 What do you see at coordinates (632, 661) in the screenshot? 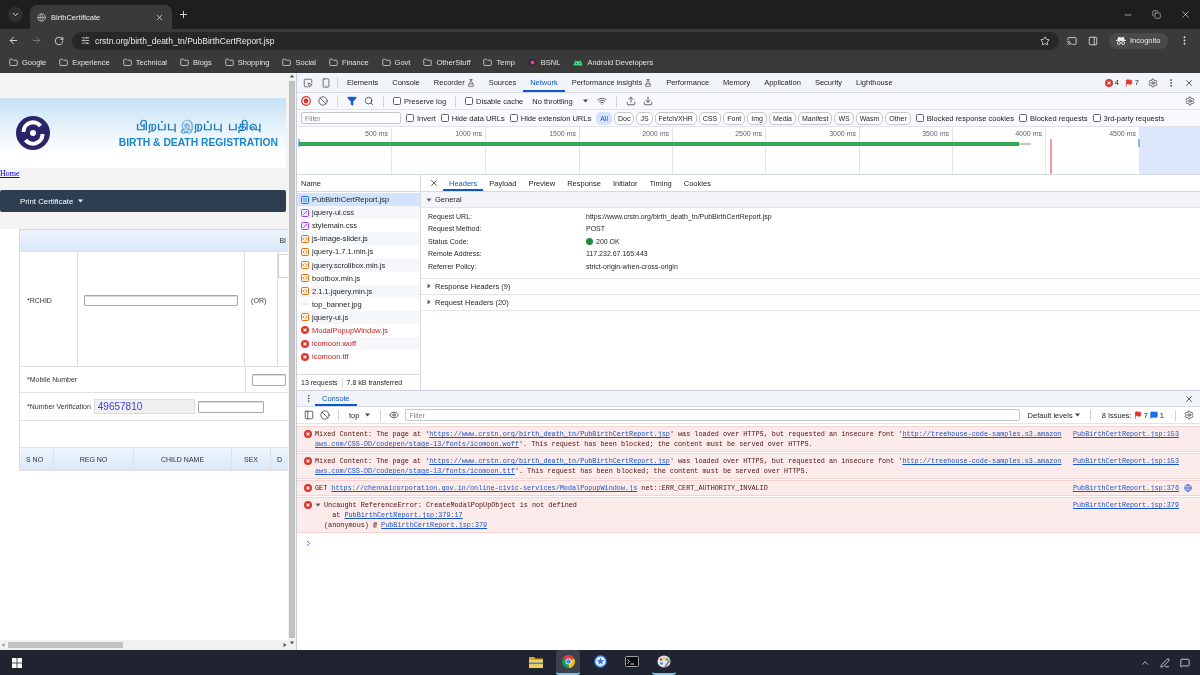
I see `terminal-icon` at bounding box center [632, 661].